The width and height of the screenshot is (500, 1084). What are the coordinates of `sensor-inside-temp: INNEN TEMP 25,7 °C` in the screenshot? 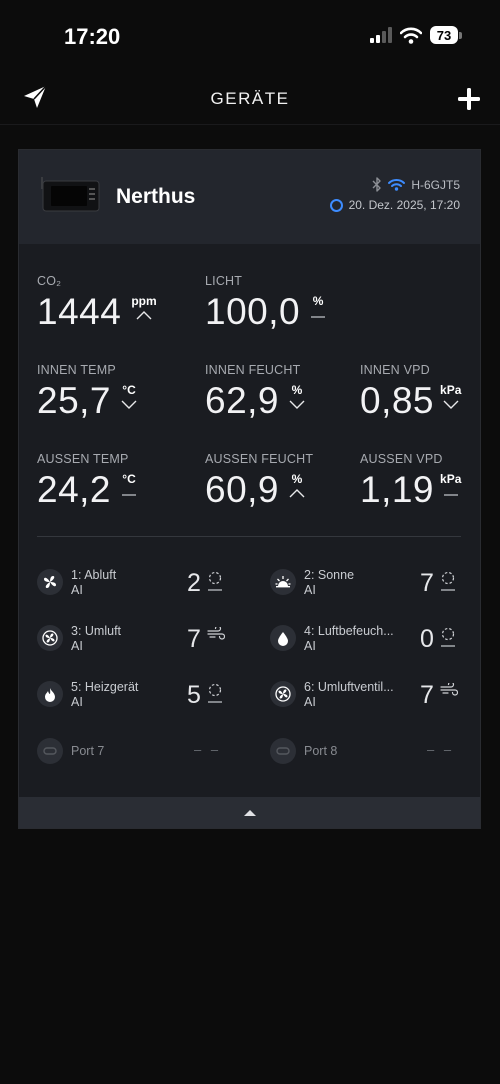 It's located at (87, 392).